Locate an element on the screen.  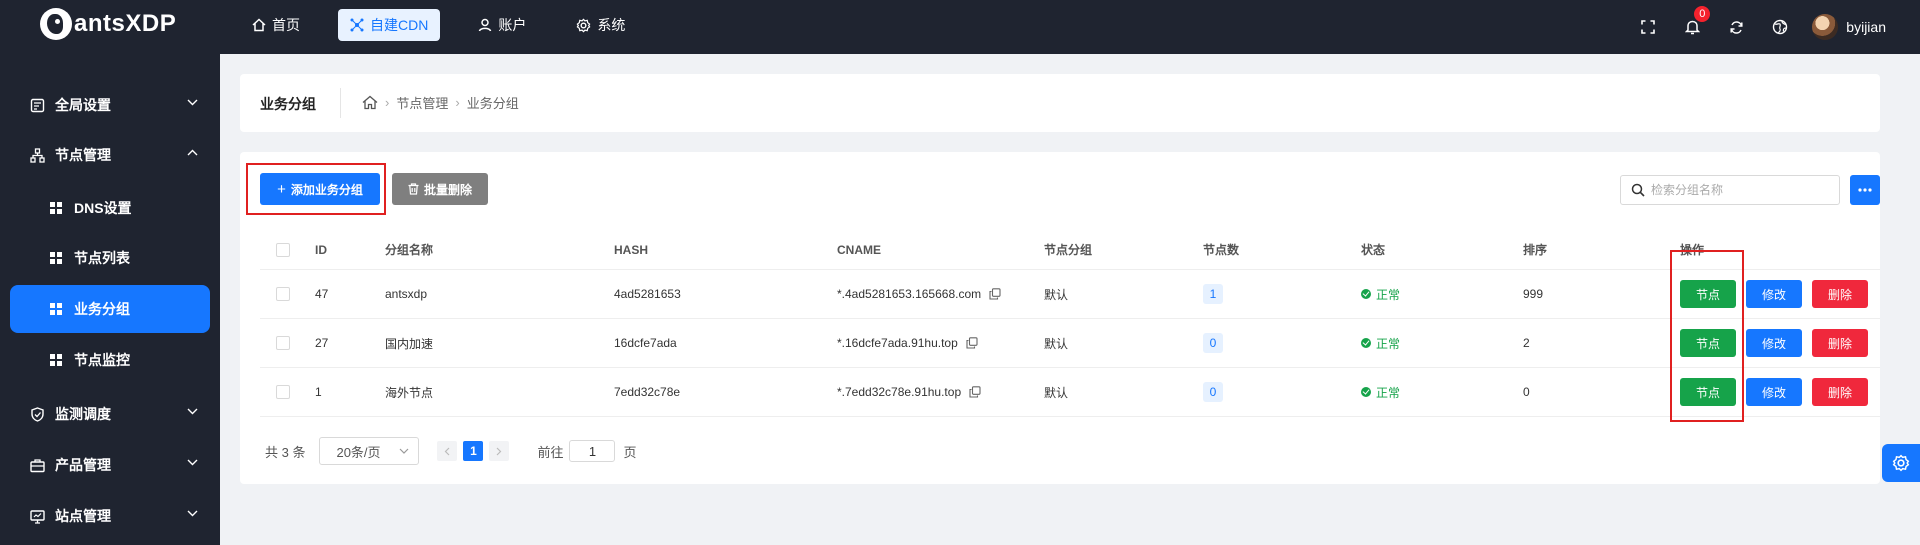
chevron-down-icon is located at coordinates (192, 462).